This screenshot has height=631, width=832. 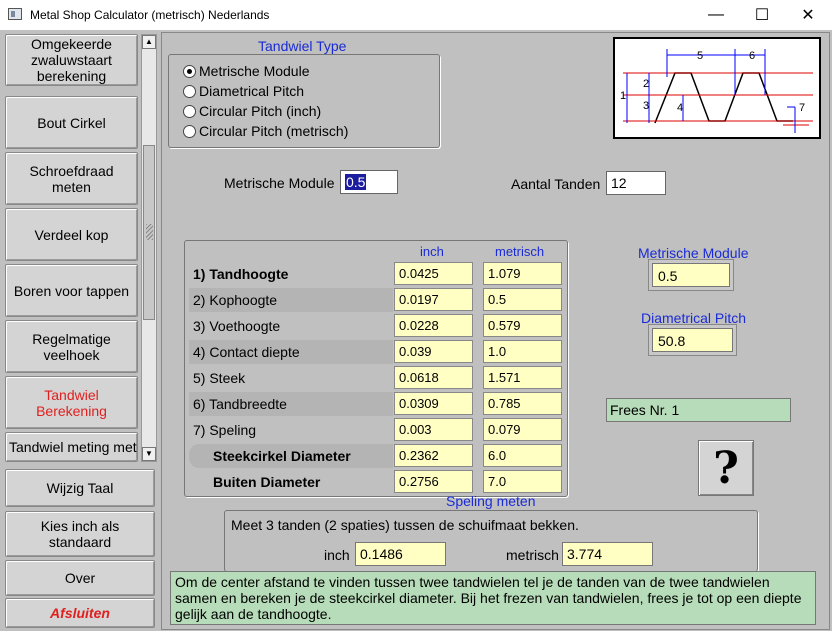 What do you see at coordinates (433, 429) in the screenshot?
I see `value-inch: 0.003` at bounding box center [433, 429].